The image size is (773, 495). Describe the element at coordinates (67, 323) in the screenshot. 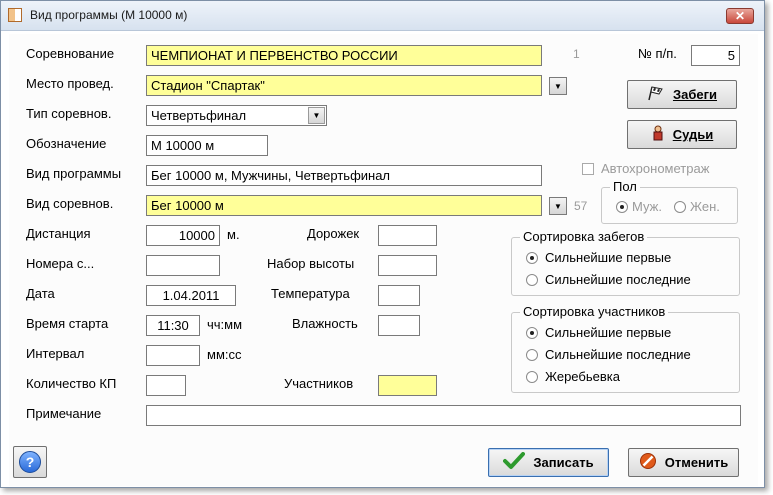

I see `start-time-label: Время старта` at that location.